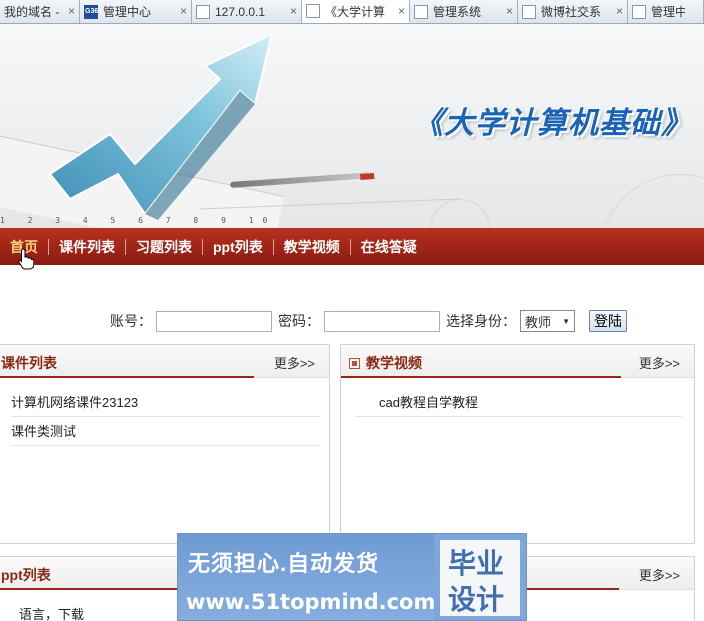 The image size is (704, 621). What do you see at coordinates (518, 402) in the screenshot?
I see `list-item: cad教程自学教程` at bounding box center [518, 402].